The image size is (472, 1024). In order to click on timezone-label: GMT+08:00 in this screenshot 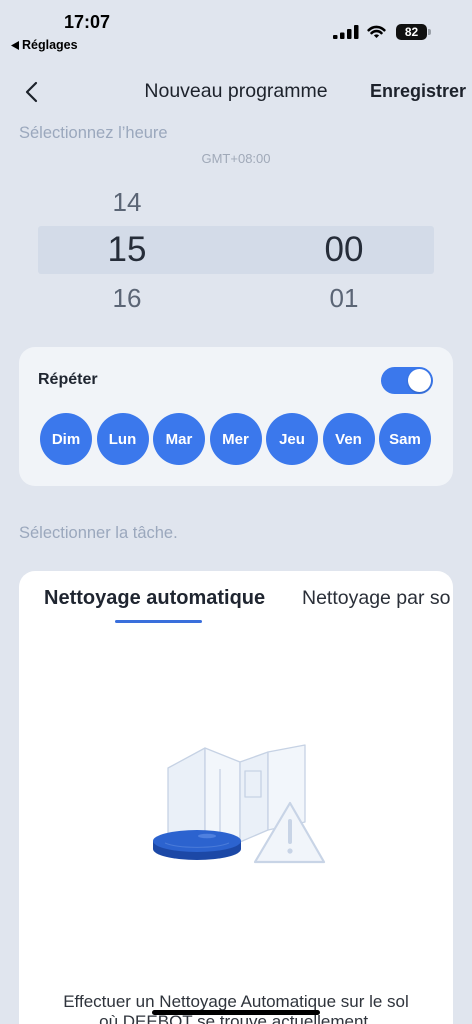, I will do `click(236, 158)`.